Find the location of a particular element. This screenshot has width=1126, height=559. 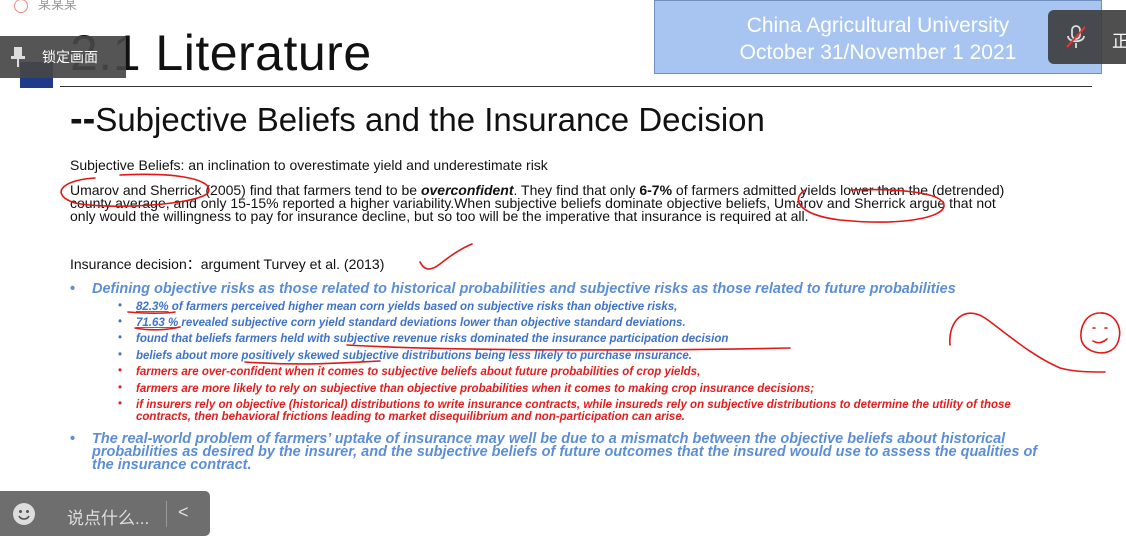

record-dot-icon is located at coordinates (21, 6).